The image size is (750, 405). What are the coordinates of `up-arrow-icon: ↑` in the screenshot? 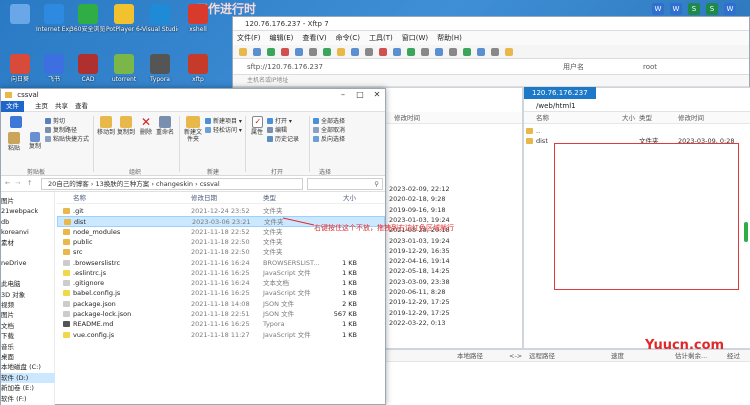 It's located at (29, 183).